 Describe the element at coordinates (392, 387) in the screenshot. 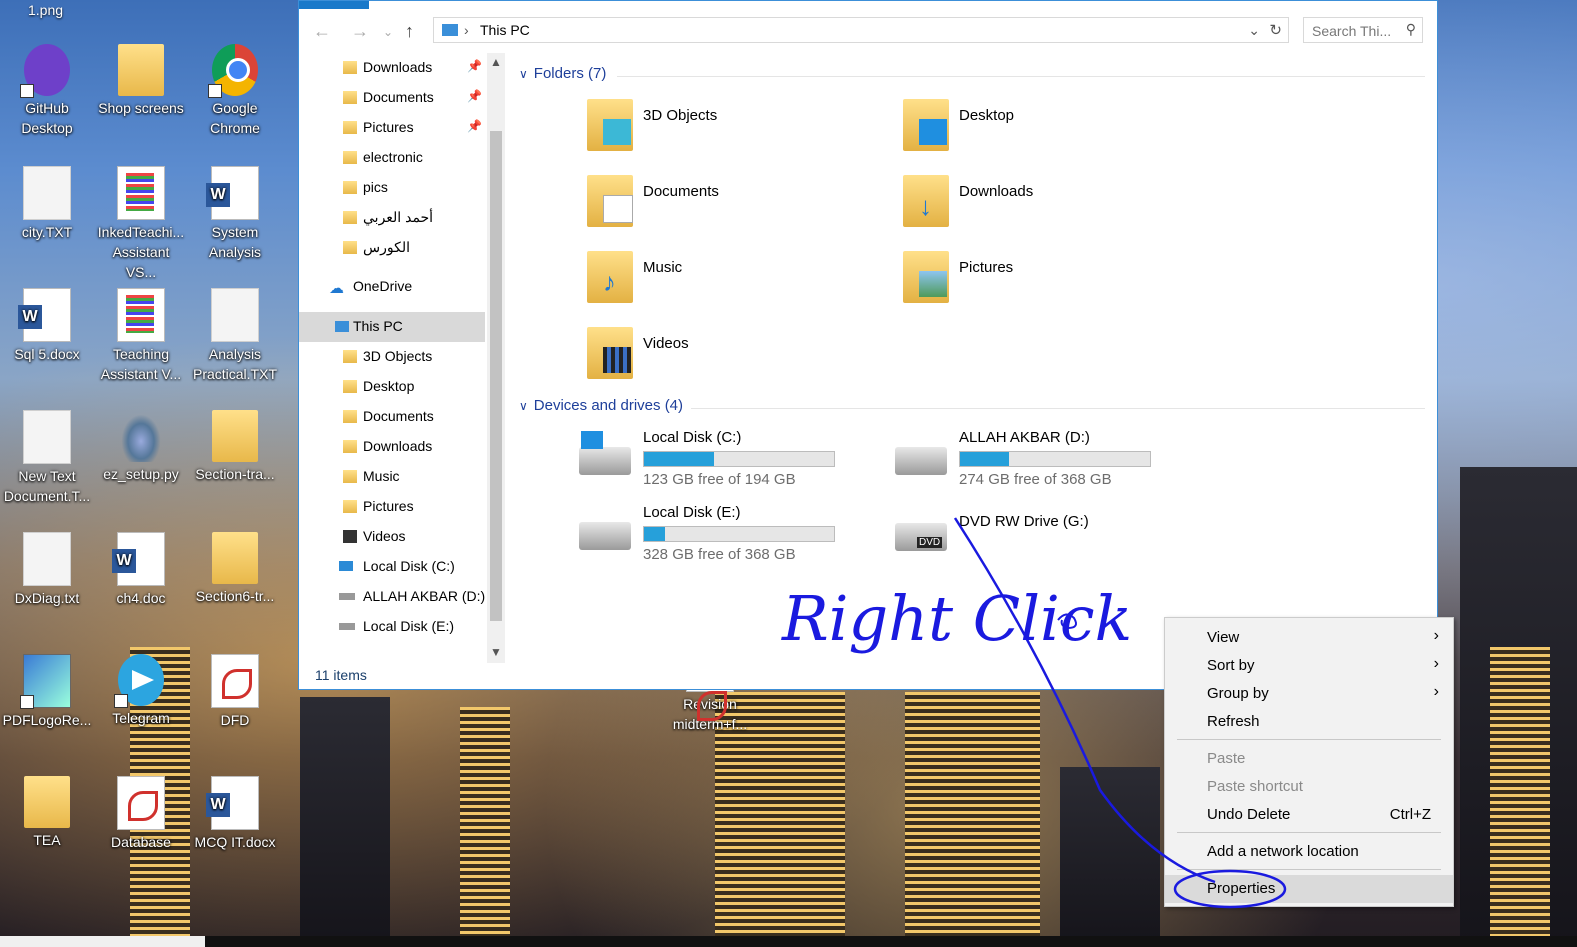

I see `nav-item-desktop: Desktop` at that location.